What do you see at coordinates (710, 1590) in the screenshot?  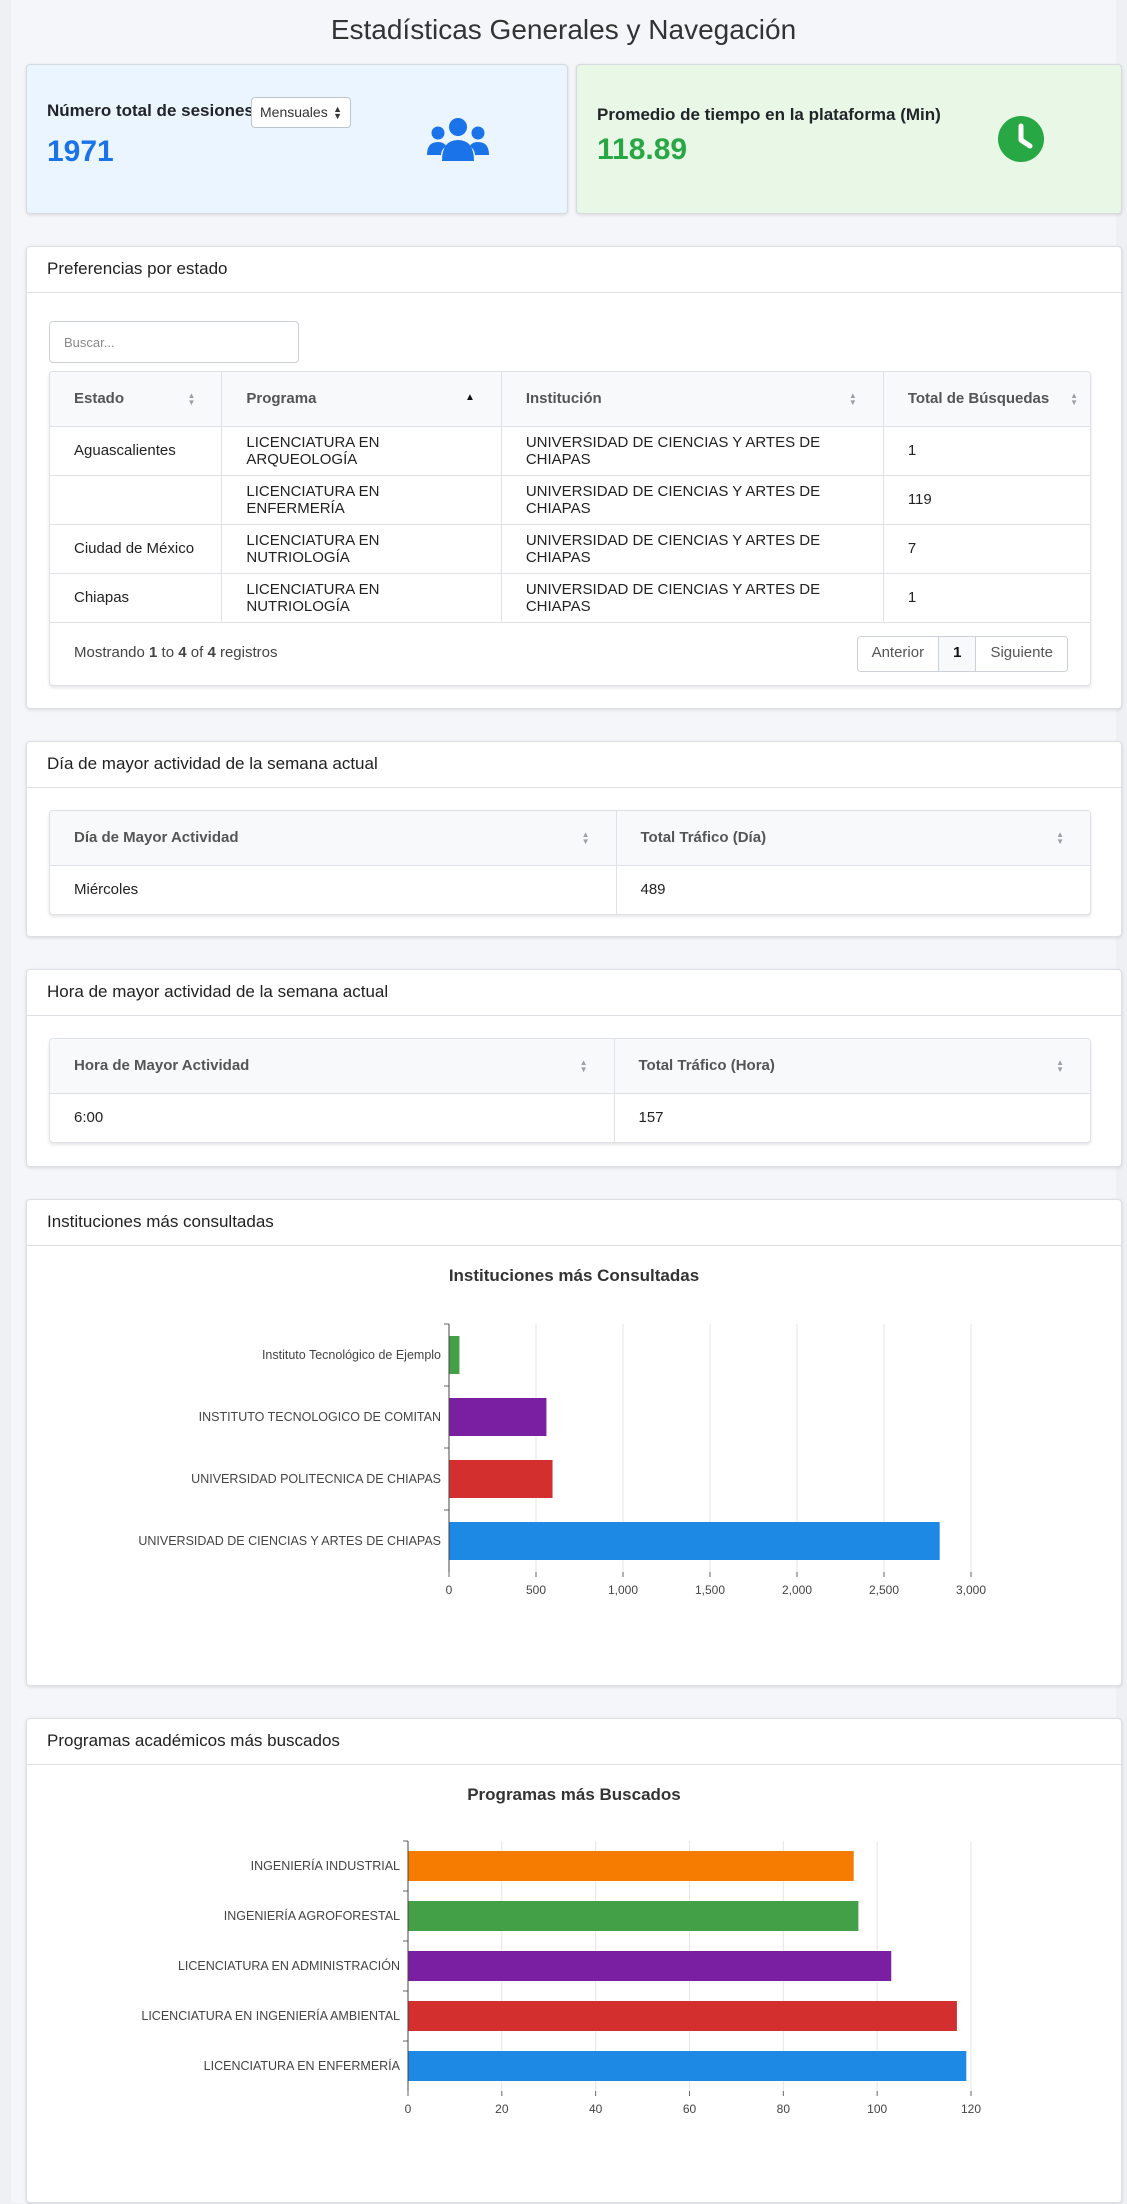 I see `x-tick-label: 1,500` at bounding box center [710, 1590].